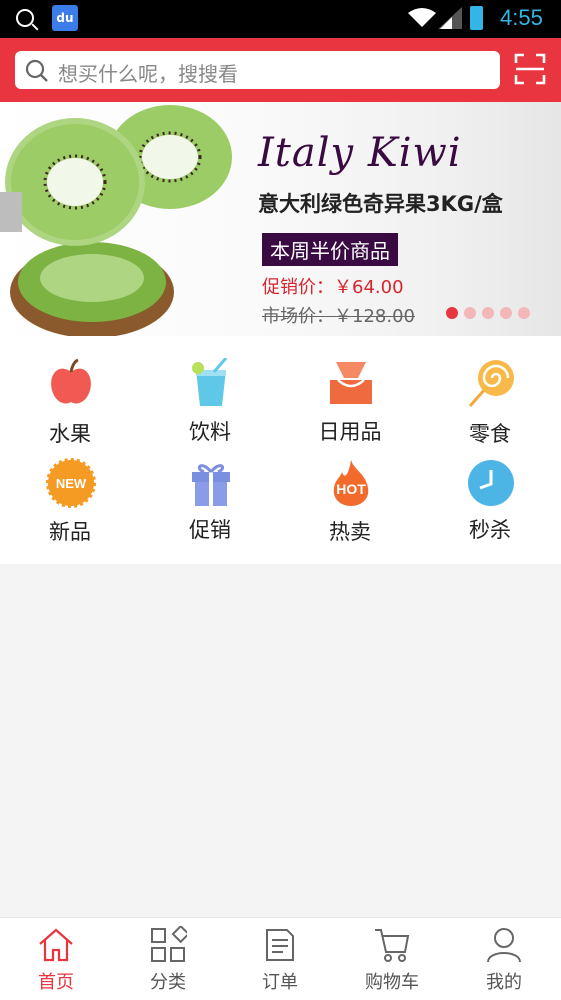  Describe the element at coordinates (350, 532) in the screenshot. I see `category-label: 热卖` at that location.